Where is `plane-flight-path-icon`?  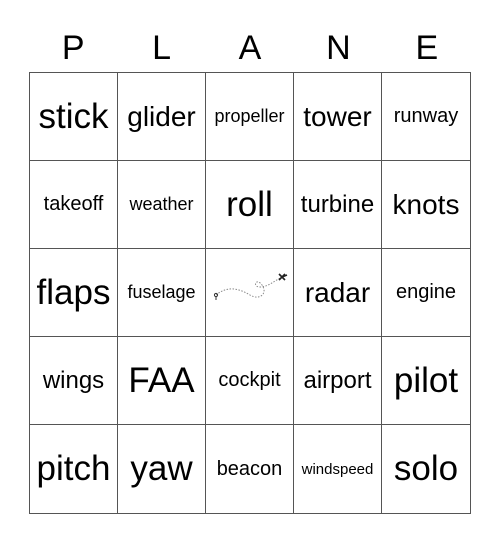
plane-flight-path-icon is located at coordinates (250, 286).